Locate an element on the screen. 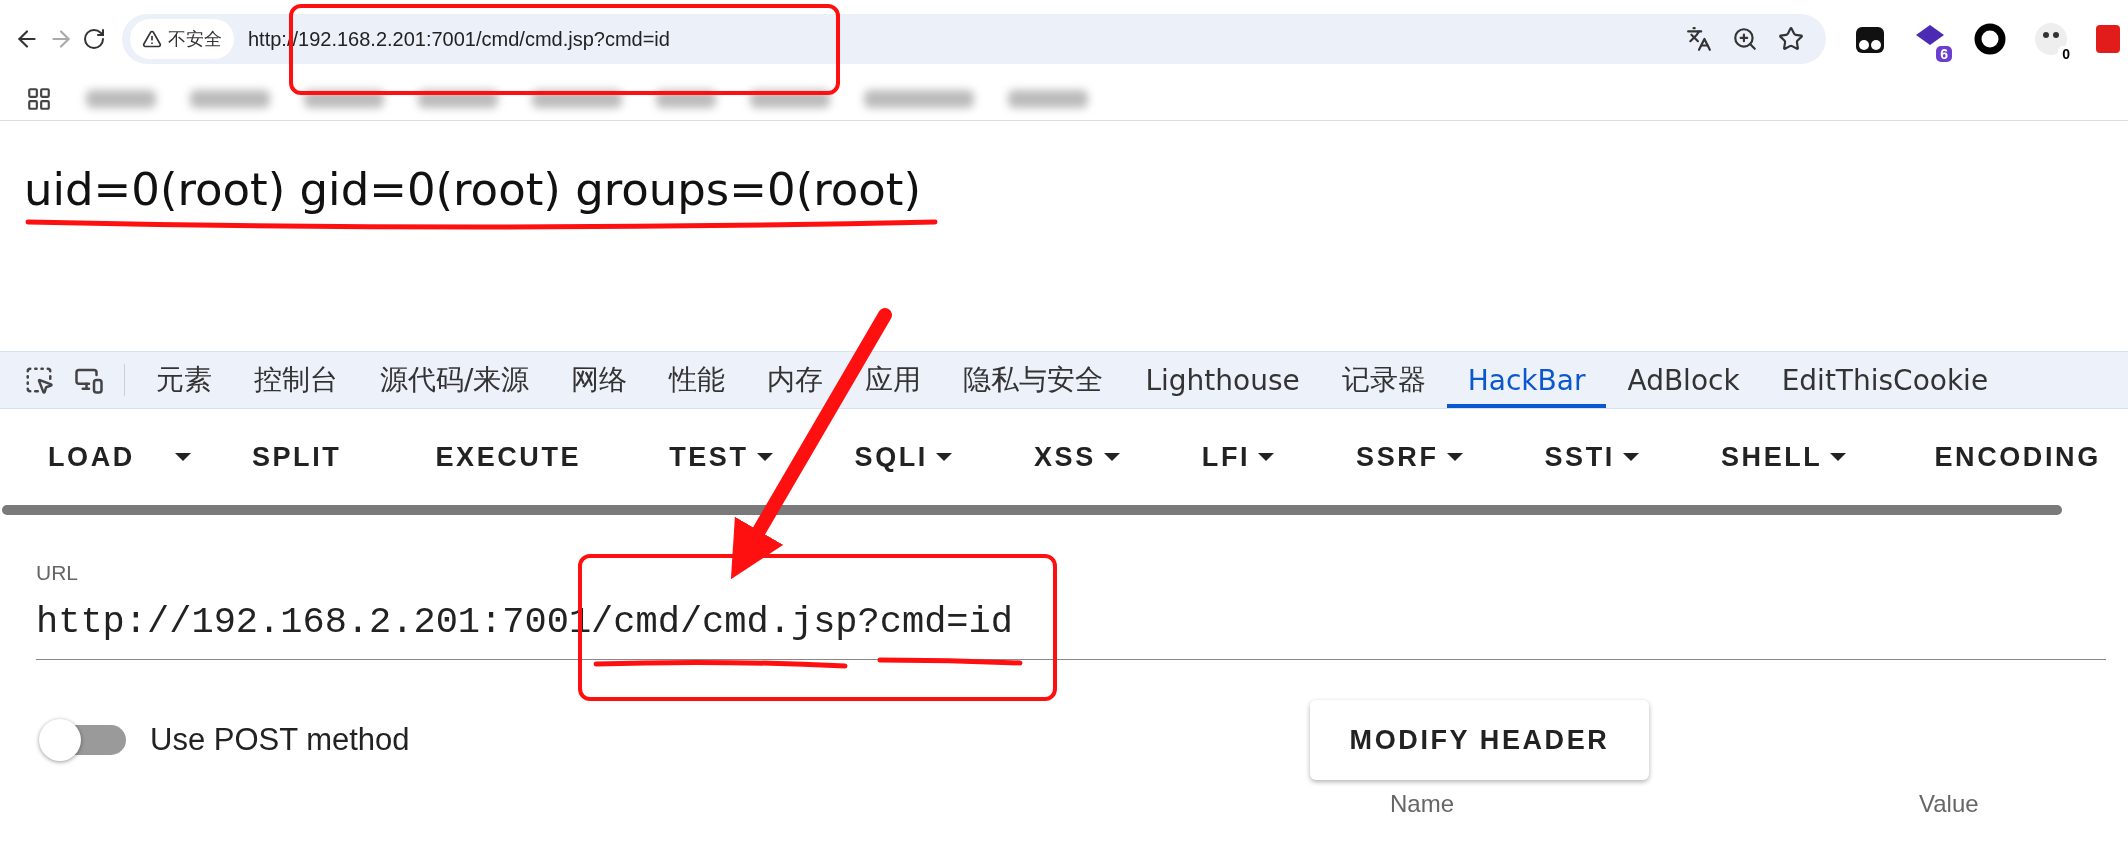 Image resolution: width=2128 pixels, height=842 pixels. devtools-tab: EditThisCookie is located at coordinates (1885, 380).